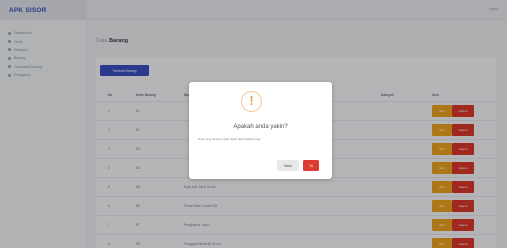  Describe the element at coordinates (251, 101) in the screenshot. I see `warning-icon: !` at that location.